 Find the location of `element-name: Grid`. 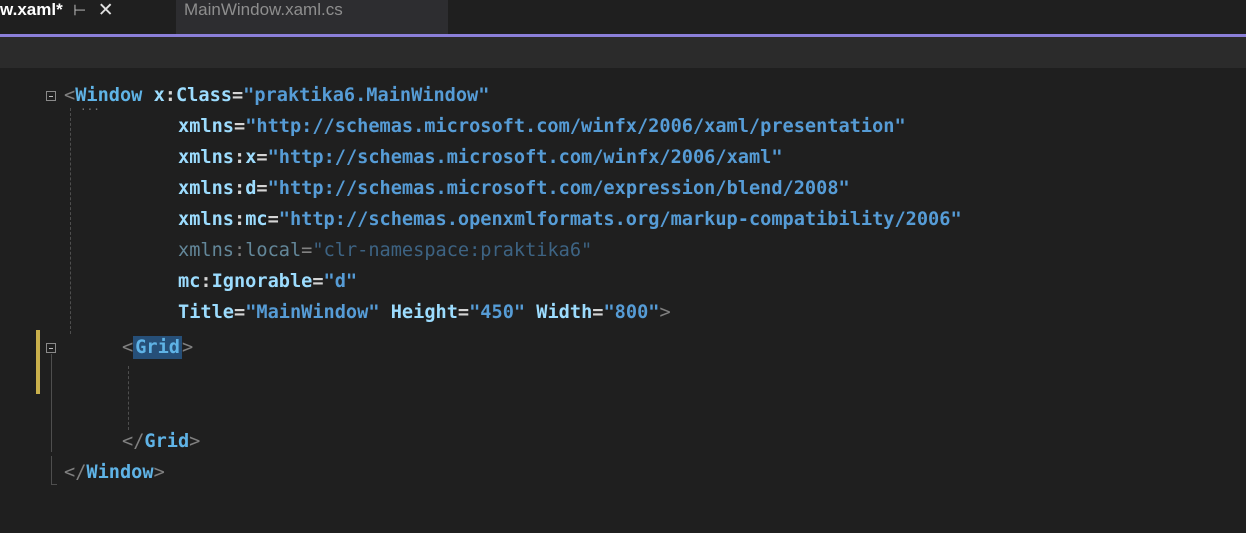

element-name: Grid is located at coordinates (167, 441).